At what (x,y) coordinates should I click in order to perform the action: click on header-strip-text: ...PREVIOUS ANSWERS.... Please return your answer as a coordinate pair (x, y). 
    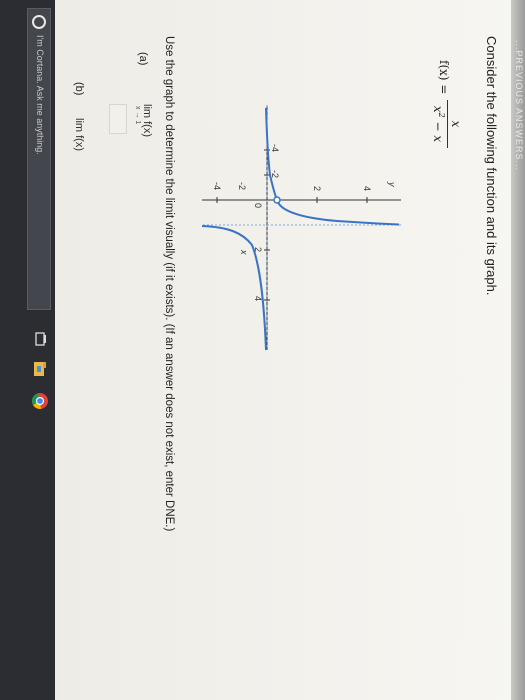
    Looking at the image, I should click on (519, 106).